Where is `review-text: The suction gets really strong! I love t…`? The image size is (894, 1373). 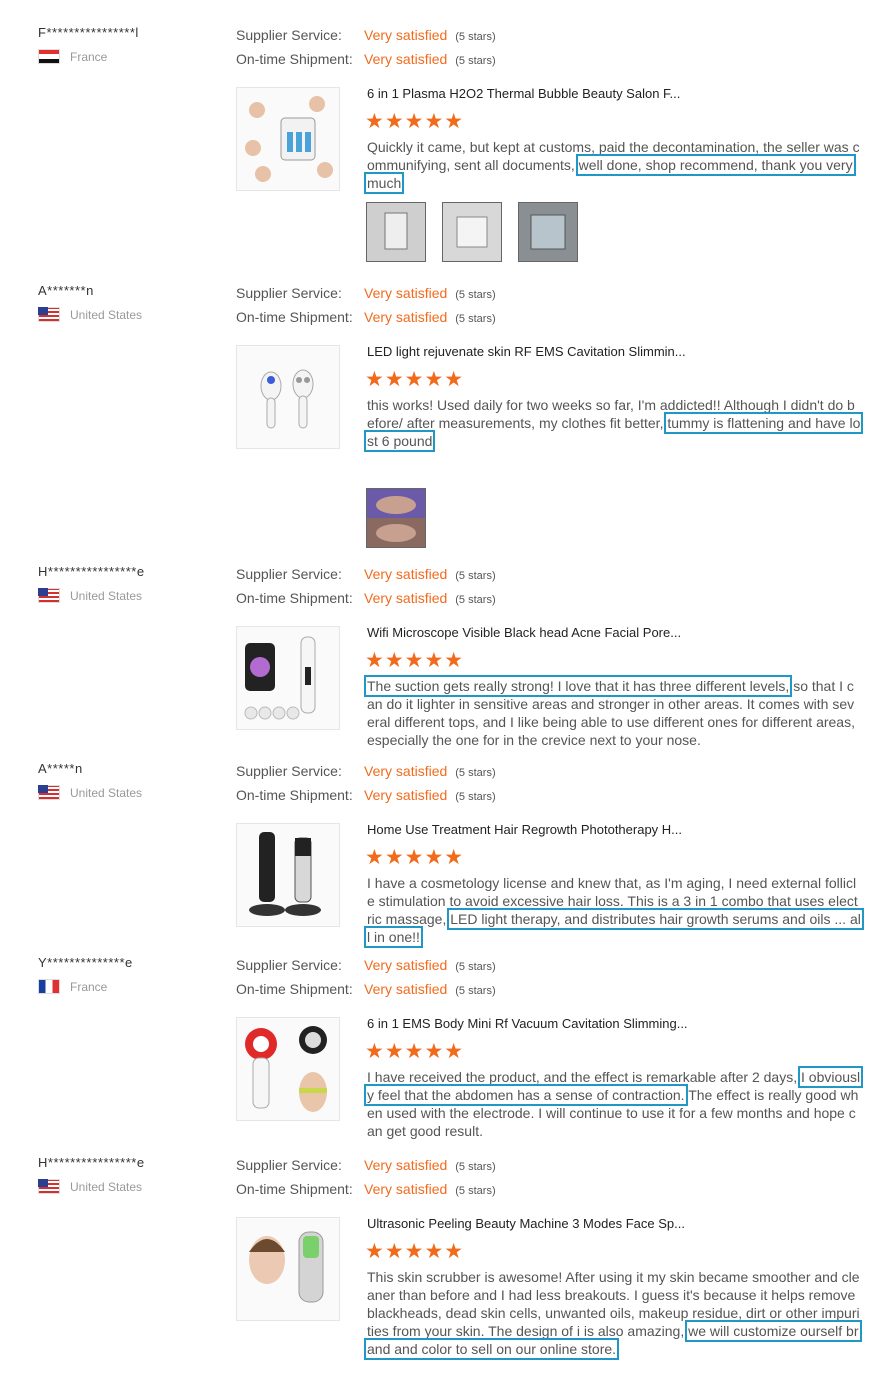
review-text: The suction gets really strong! I love t… is located at coordinates (612, 712).